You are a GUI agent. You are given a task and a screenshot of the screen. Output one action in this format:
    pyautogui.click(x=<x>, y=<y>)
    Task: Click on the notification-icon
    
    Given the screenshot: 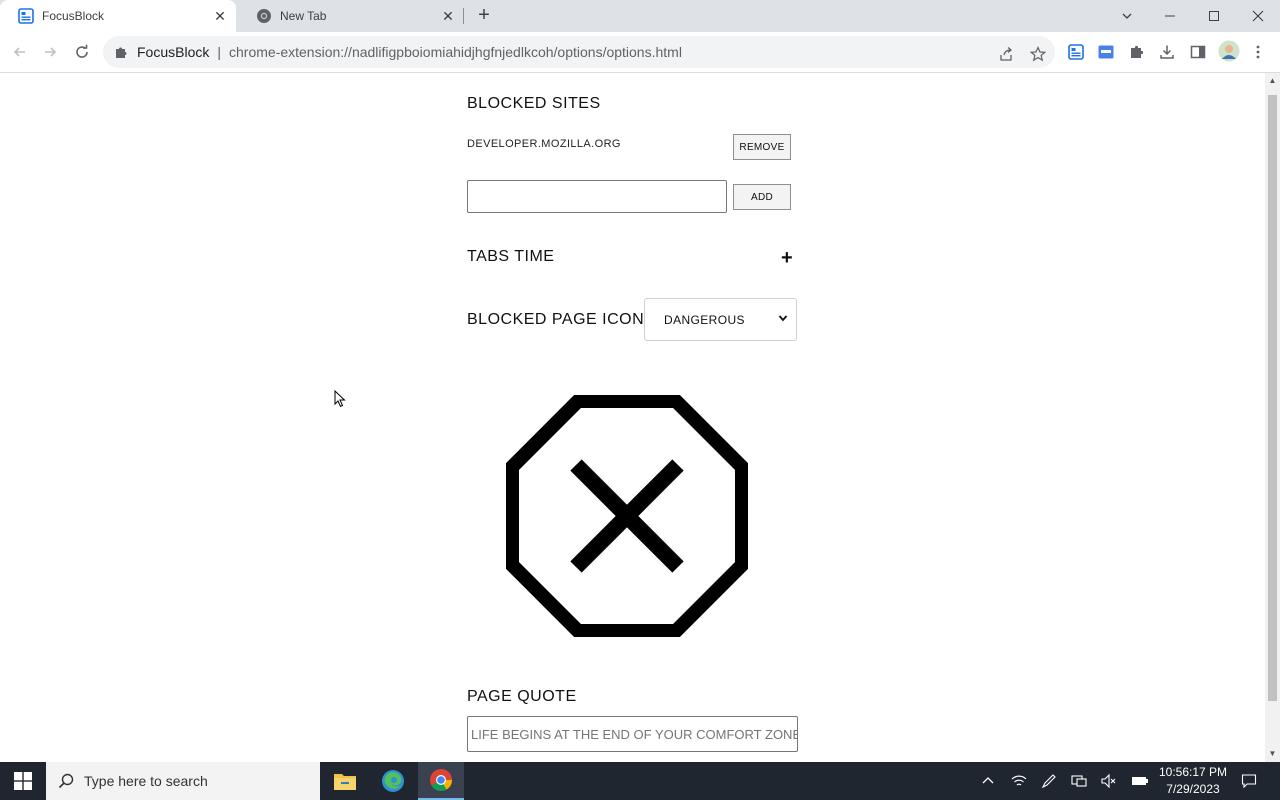 What is the action you would take?
    pyautogui.click(x=1249, y=781)
    